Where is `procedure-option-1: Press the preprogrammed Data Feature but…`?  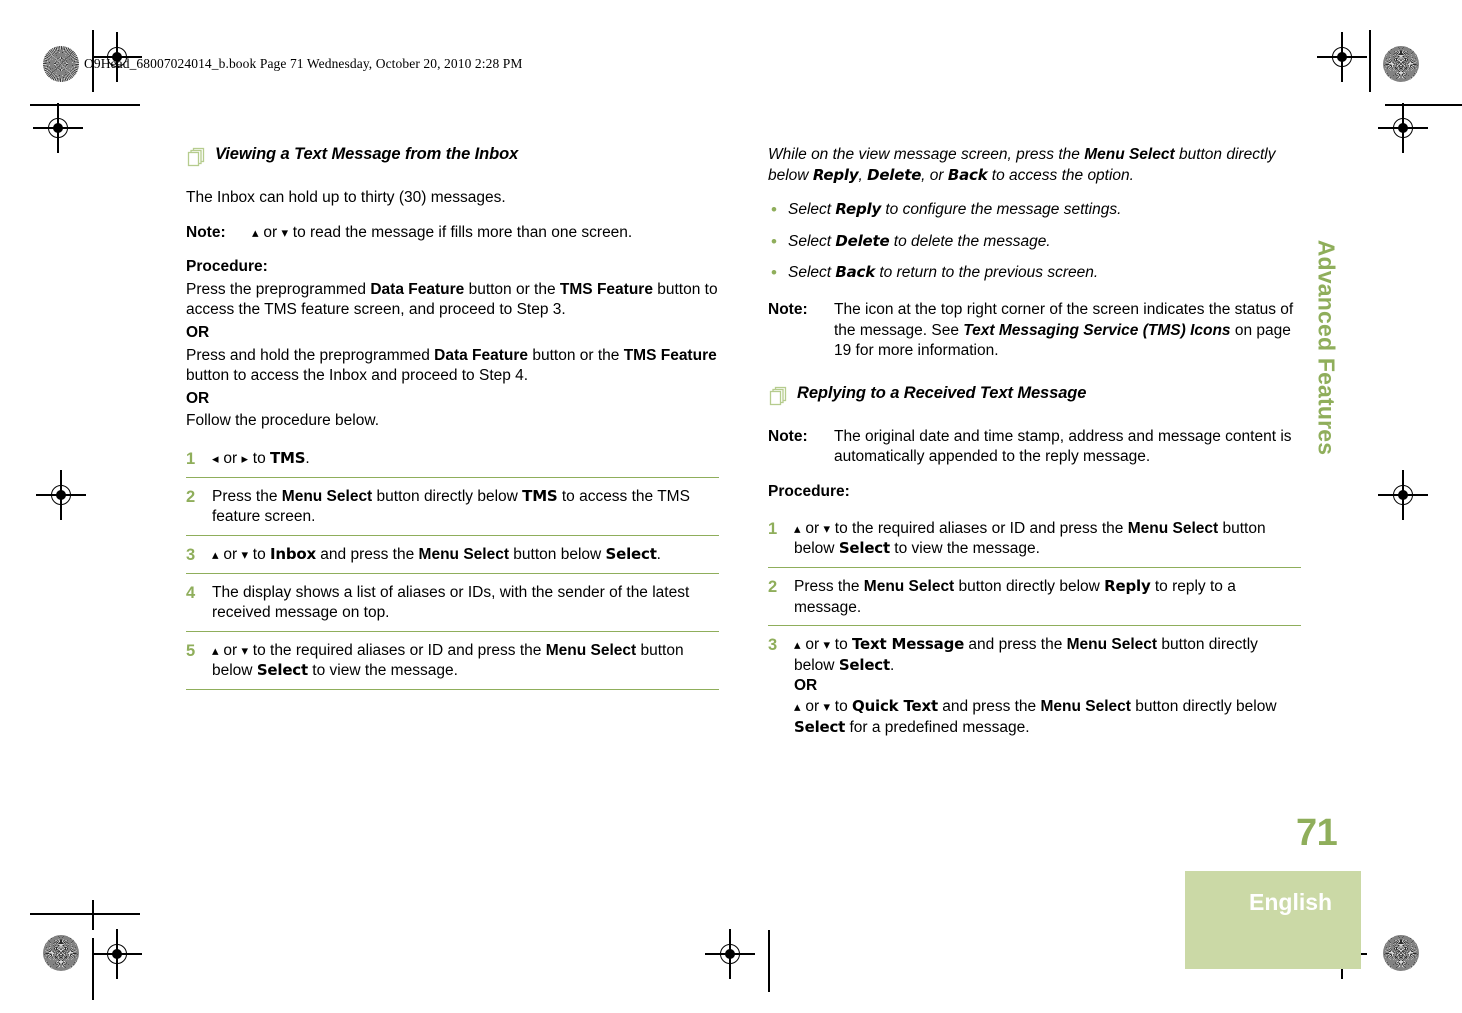 procedure-option-1: Press the preprogrammed Data Feature but… is located at coordinates (452, 299).